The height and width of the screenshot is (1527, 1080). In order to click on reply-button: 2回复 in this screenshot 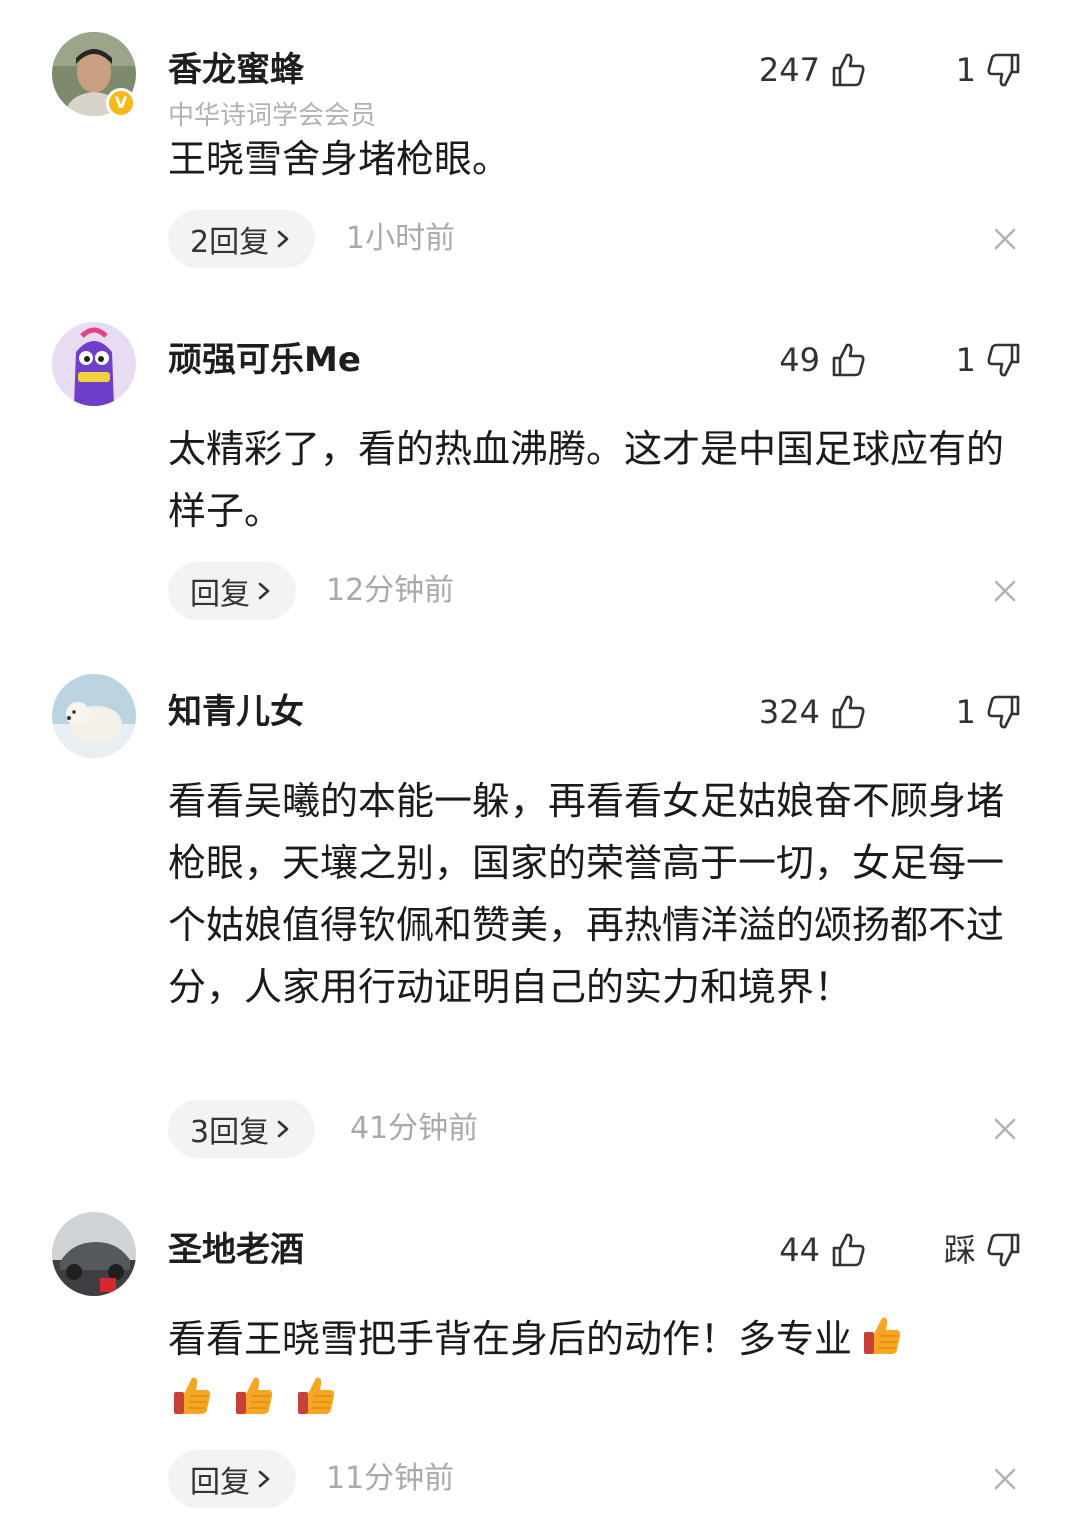, I will do `click(242, 239)`.